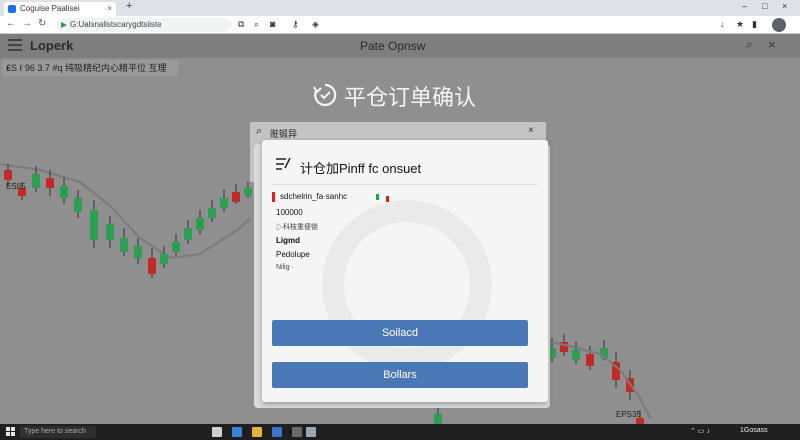 The image size is (800, 440). I want to click on camera-icon: ◙, so click(272, 24).